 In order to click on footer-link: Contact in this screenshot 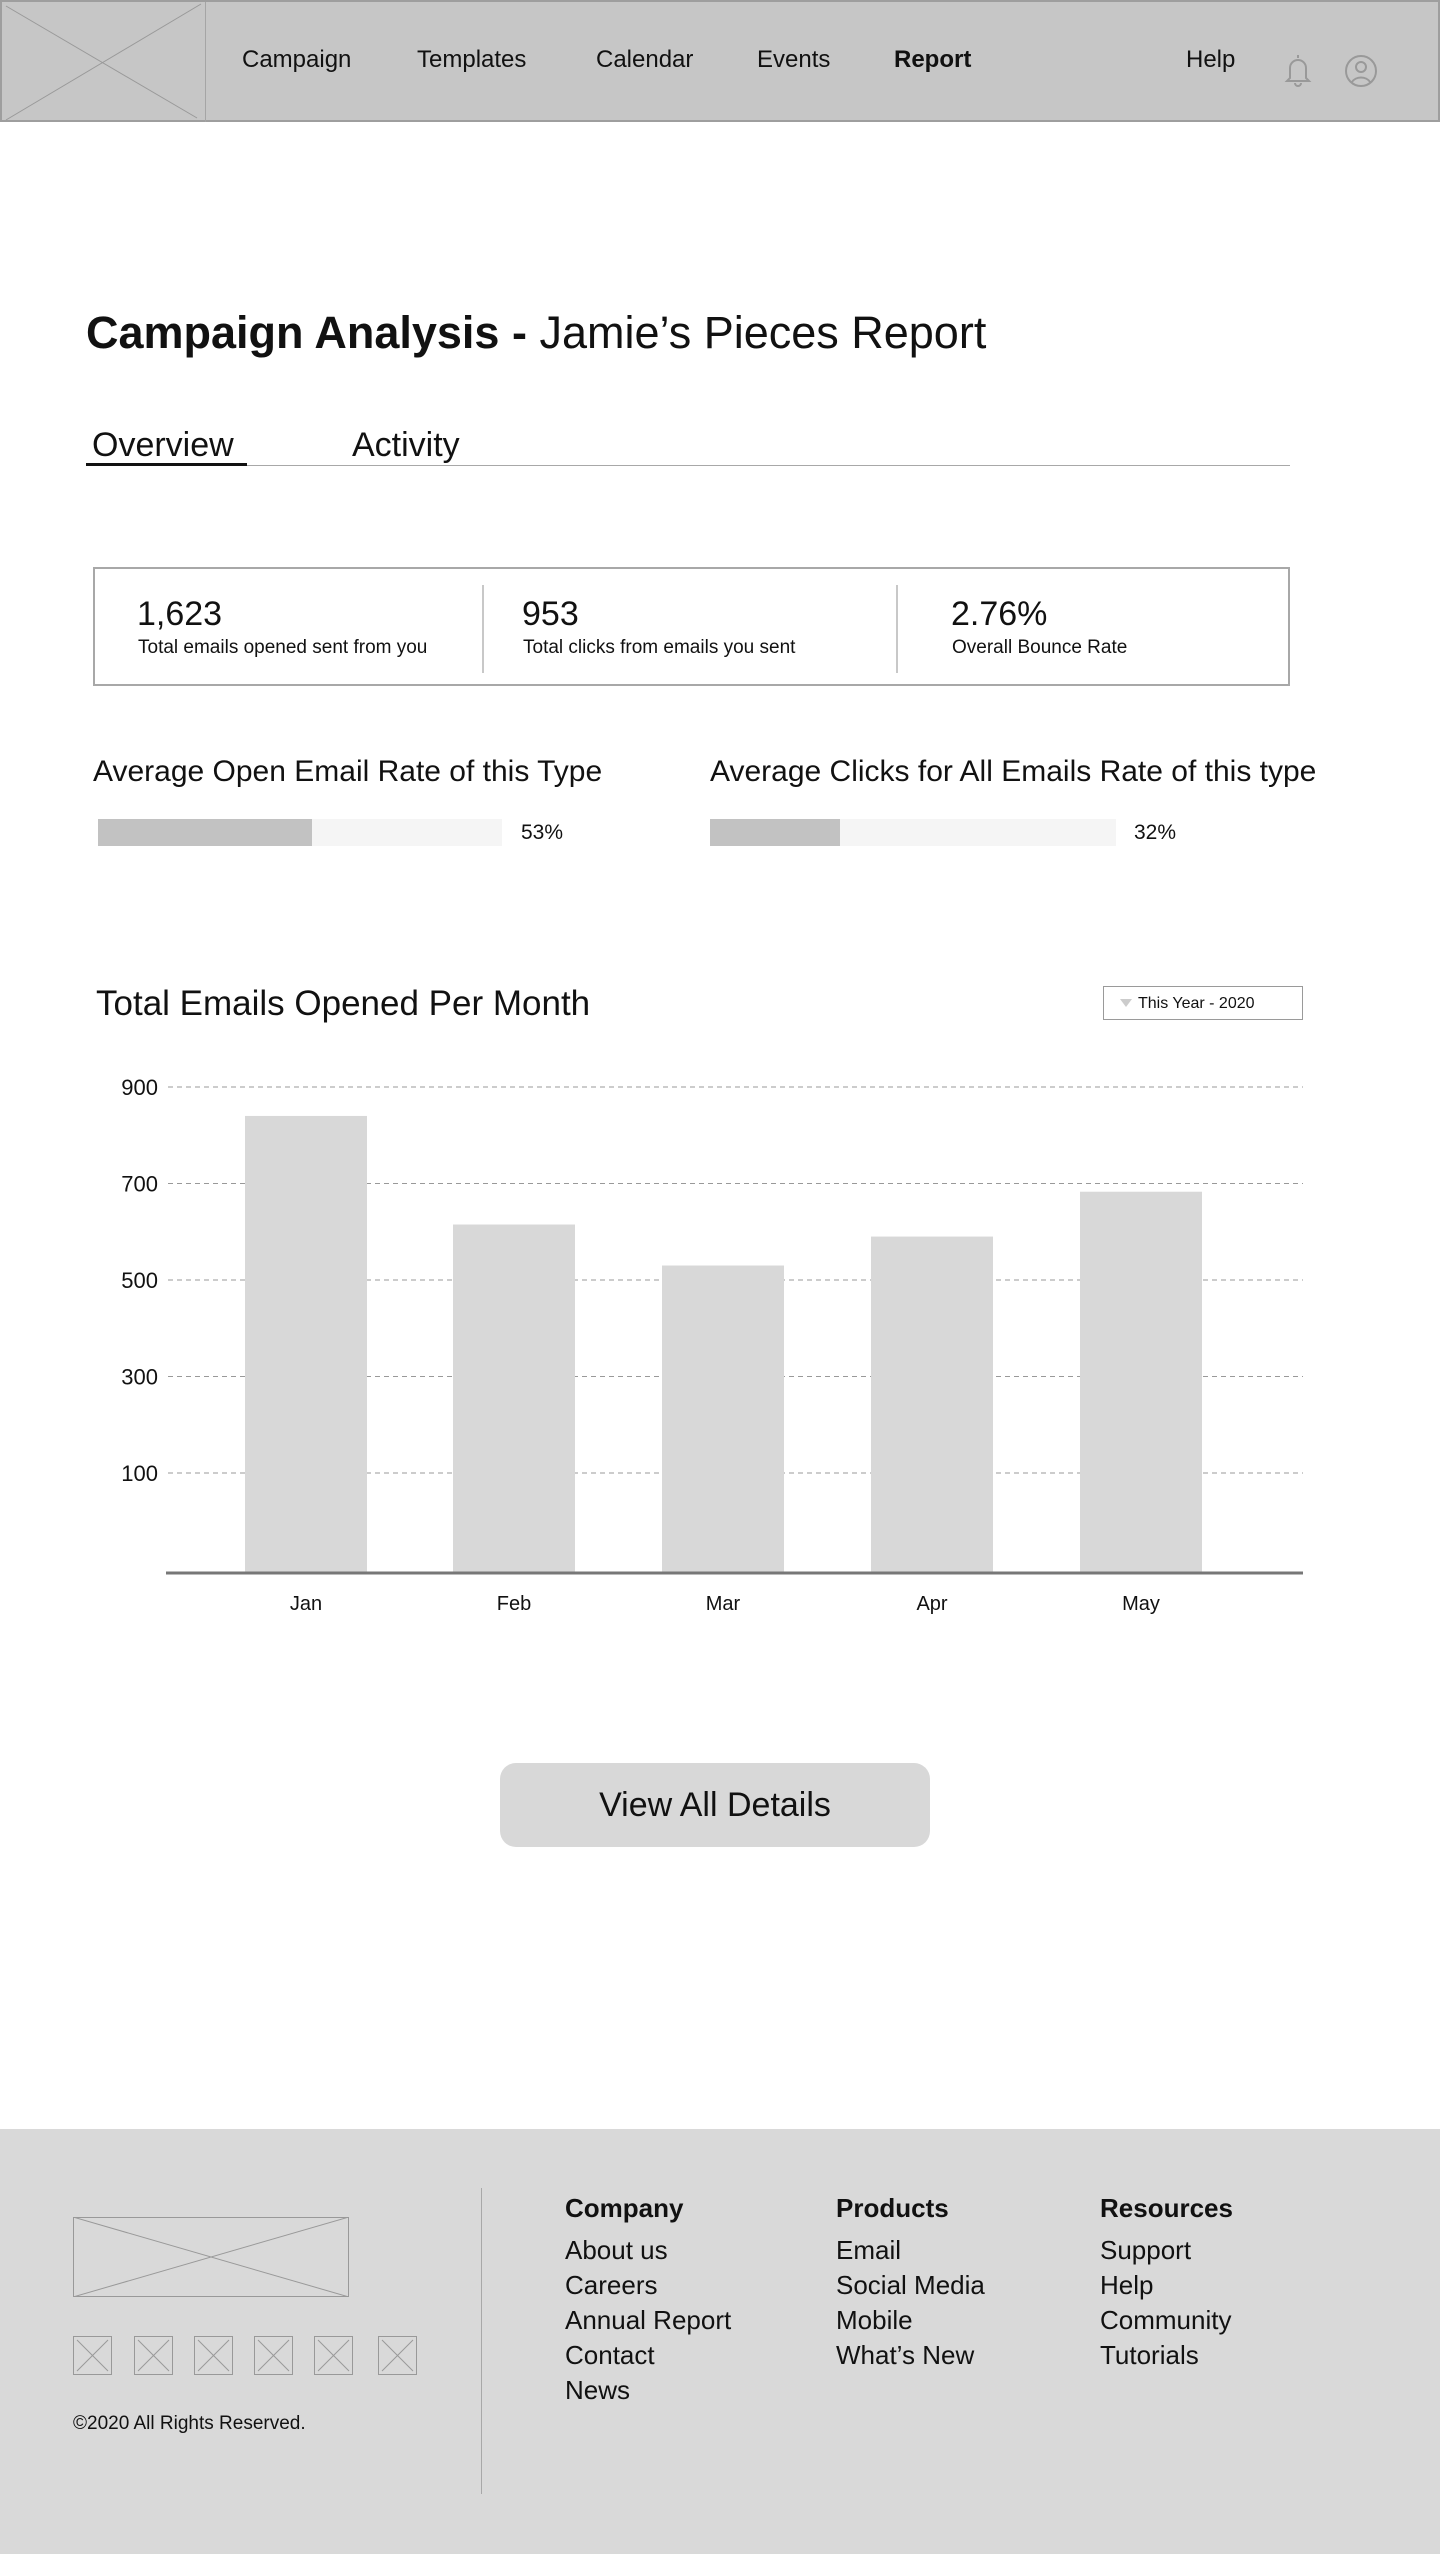, I will do `click(610, 2355)`.